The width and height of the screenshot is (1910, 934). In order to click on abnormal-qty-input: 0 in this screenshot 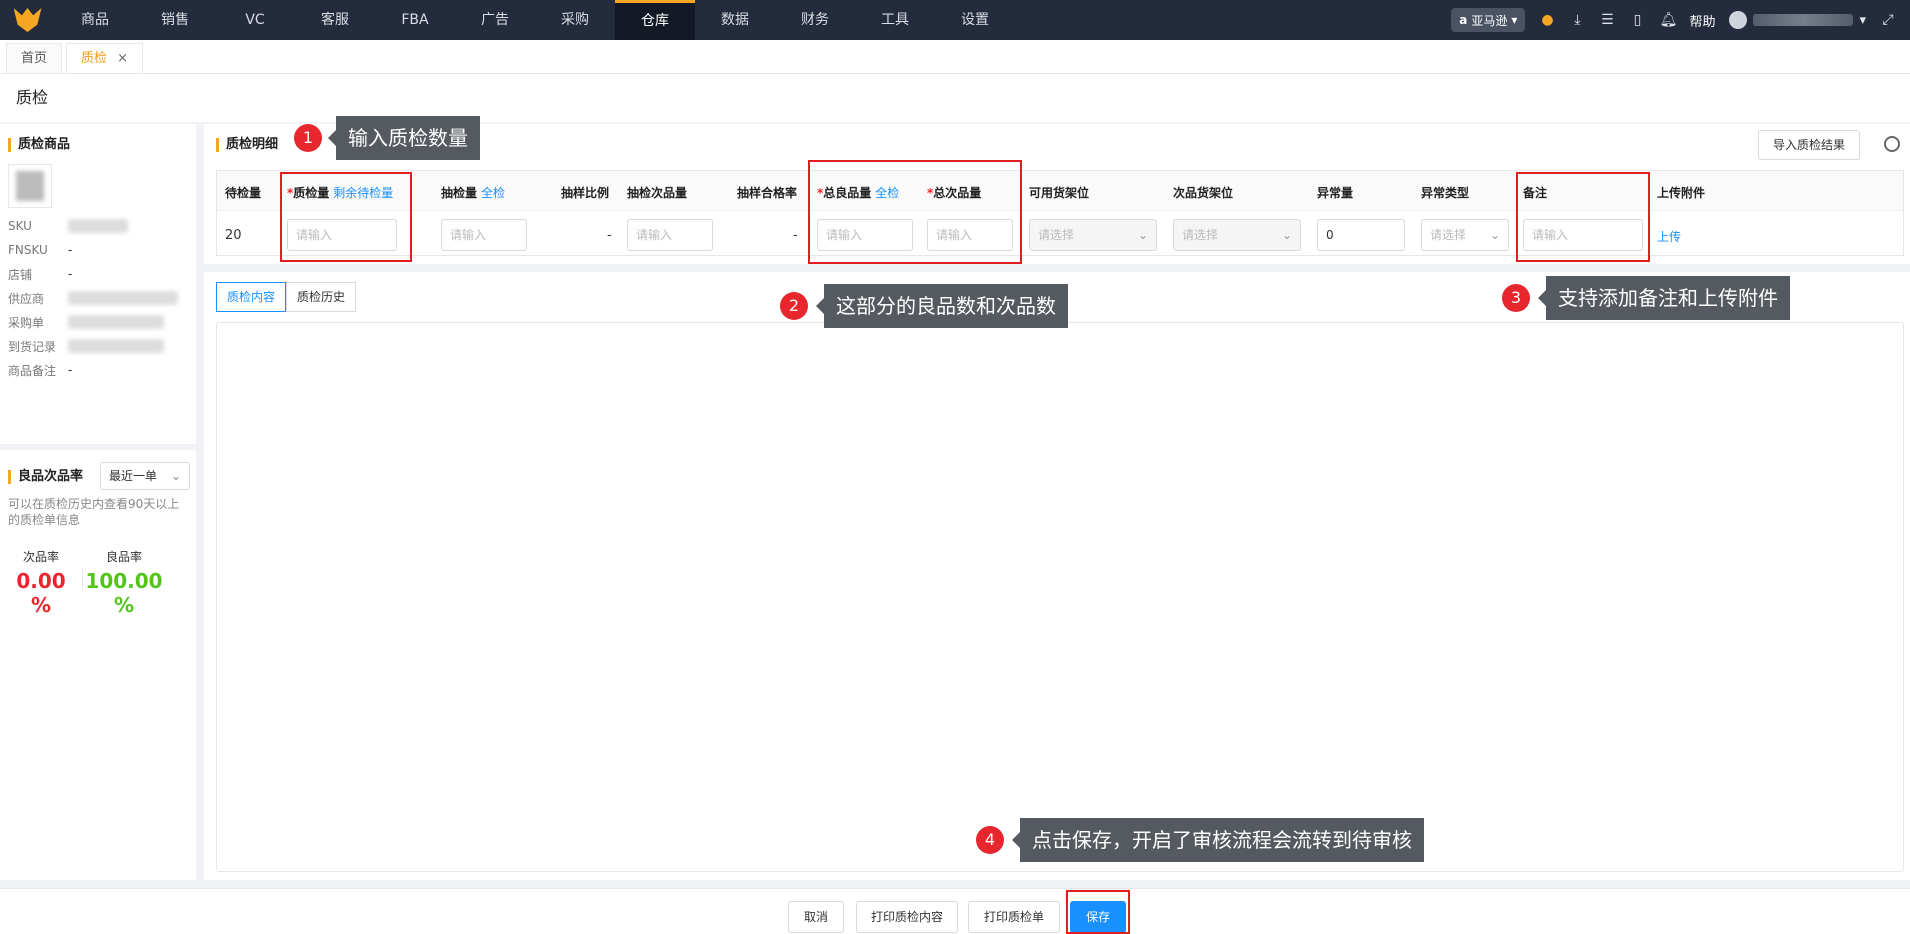, I will do `click(1361, 235)`.